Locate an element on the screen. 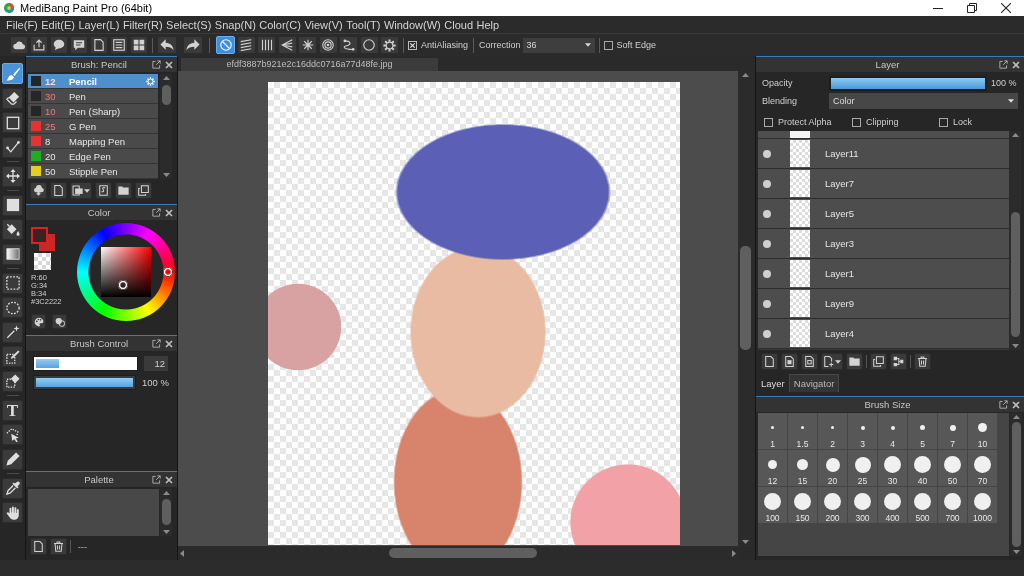 This screenshot has width=1024, height=576. menu-item: Help is located at coordinates (488, 24).